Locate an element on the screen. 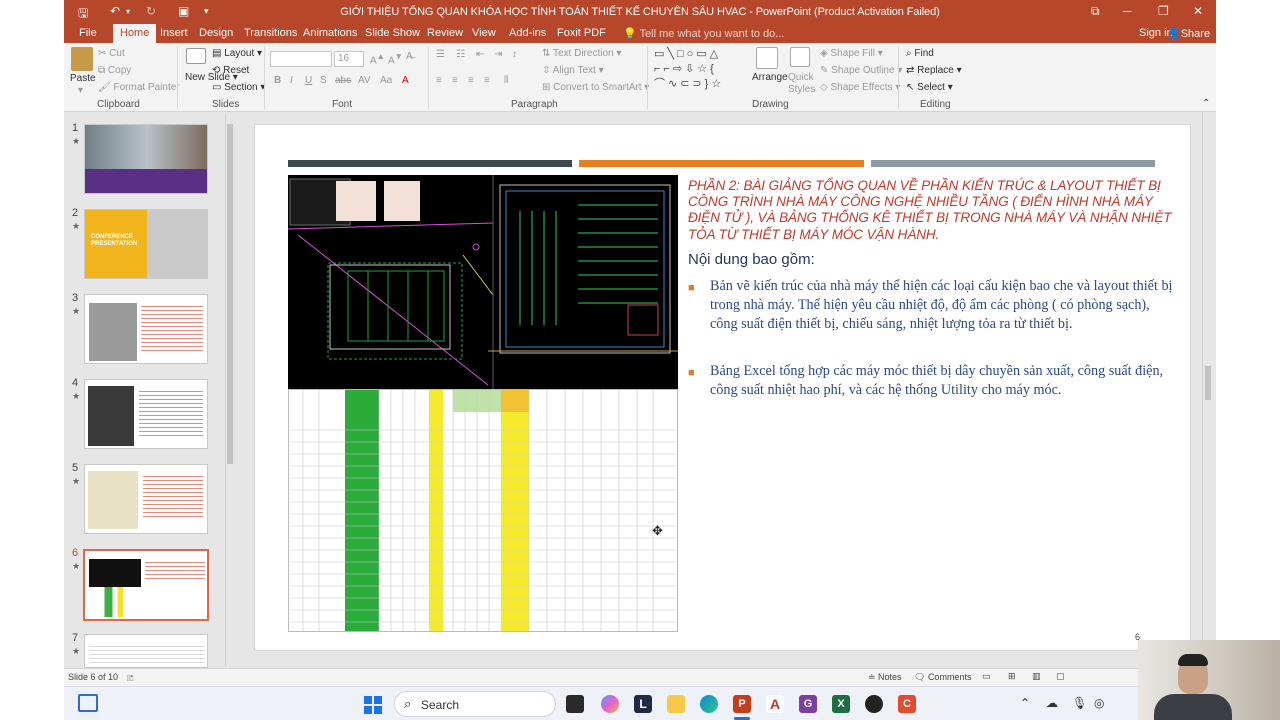  change-case-button: Aa is located at coordinates (386, 80).